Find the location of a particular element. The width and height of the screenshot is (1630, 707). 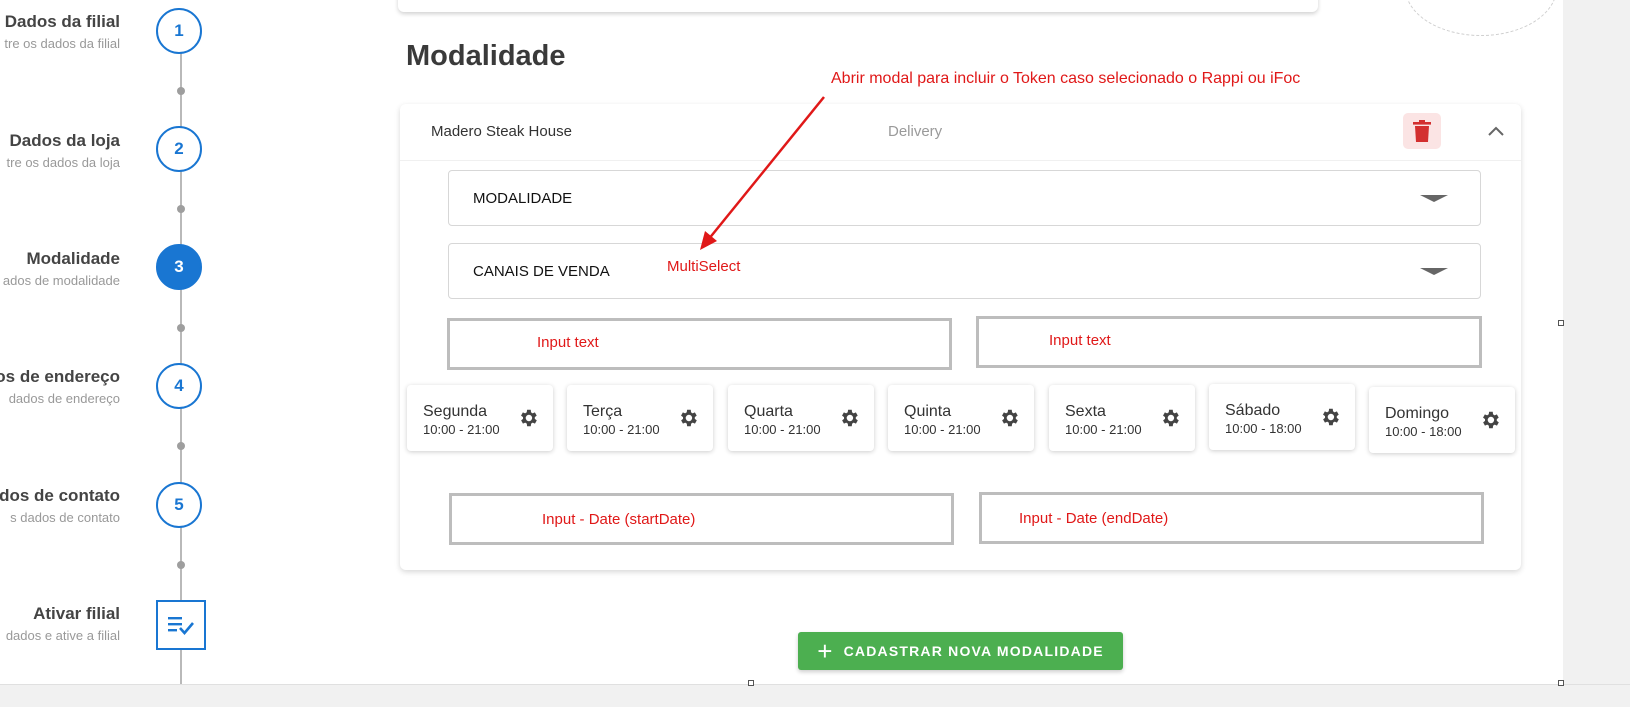

day-name: Quinta is located at coordinates (928, 411).